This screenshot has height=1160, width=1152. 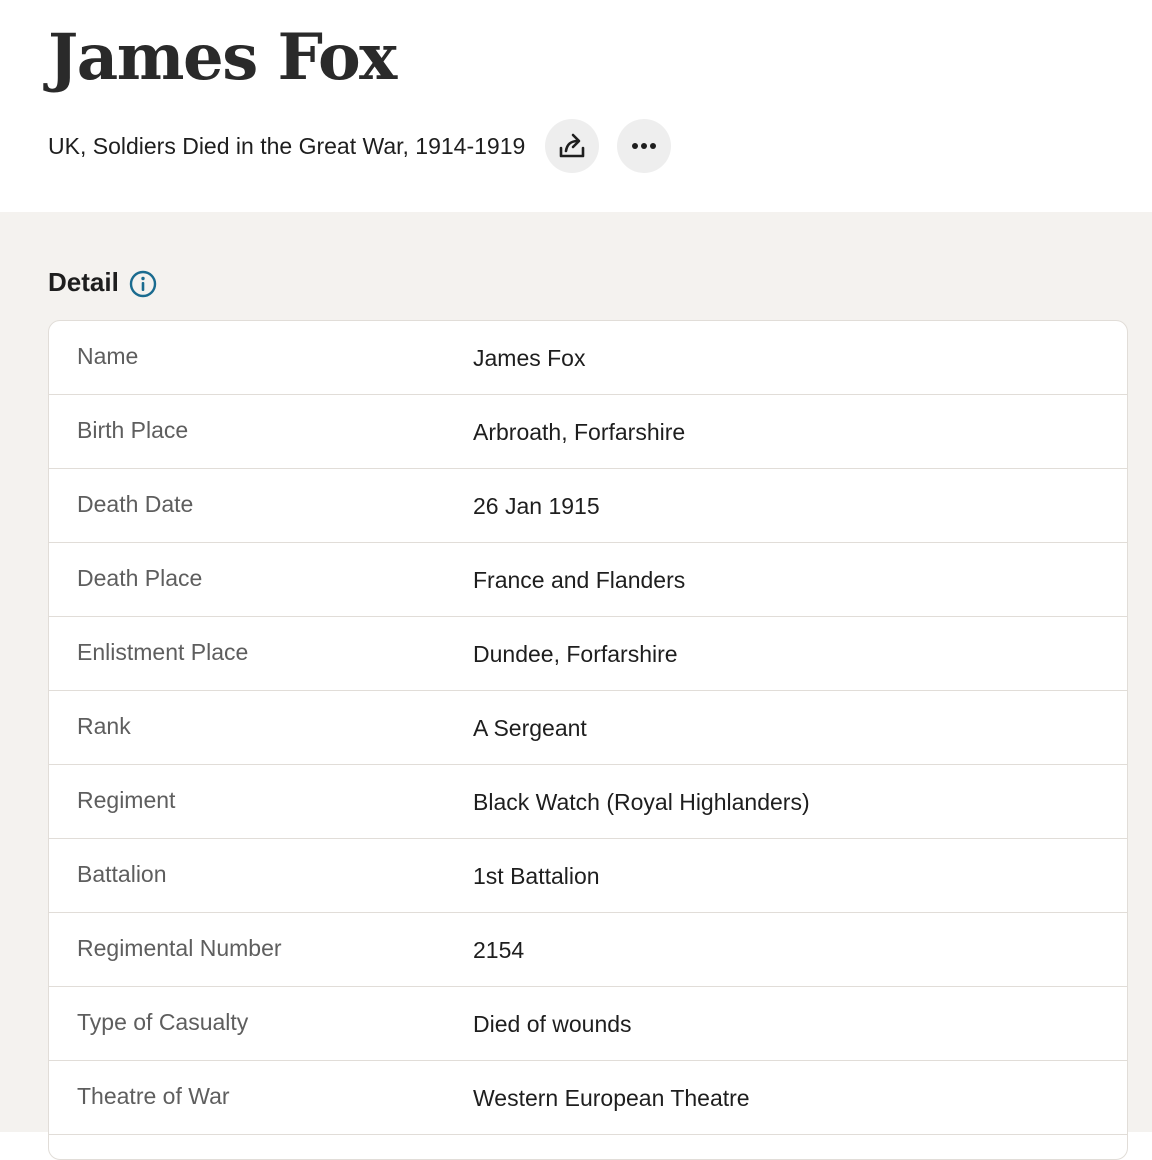 I want to click on share-icon, so click(x=572, y=145).